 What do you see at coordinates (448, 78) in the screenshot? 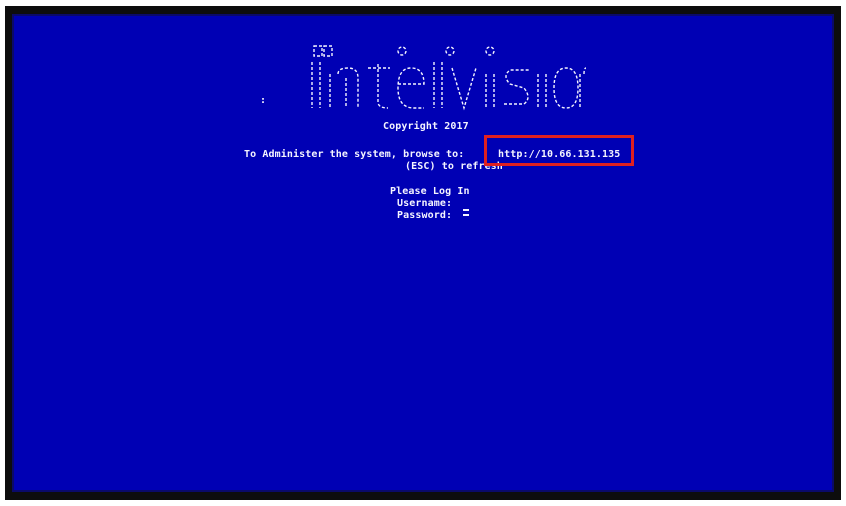
I see `ascii-logo` at bounding box center [448, 78].